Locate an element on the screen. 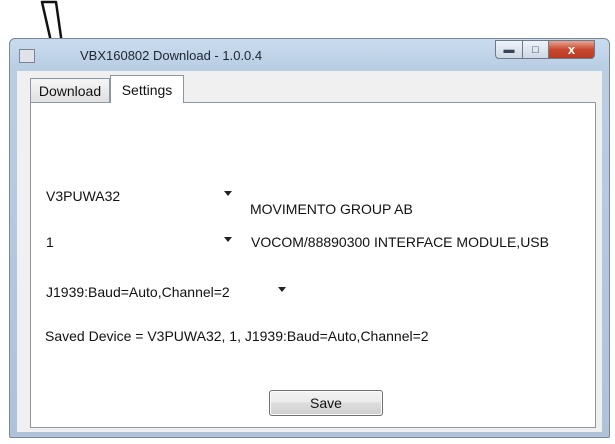 This screenshot has width=615, height=444. minimize-button: ▬ is located at coordinates (509, 49).